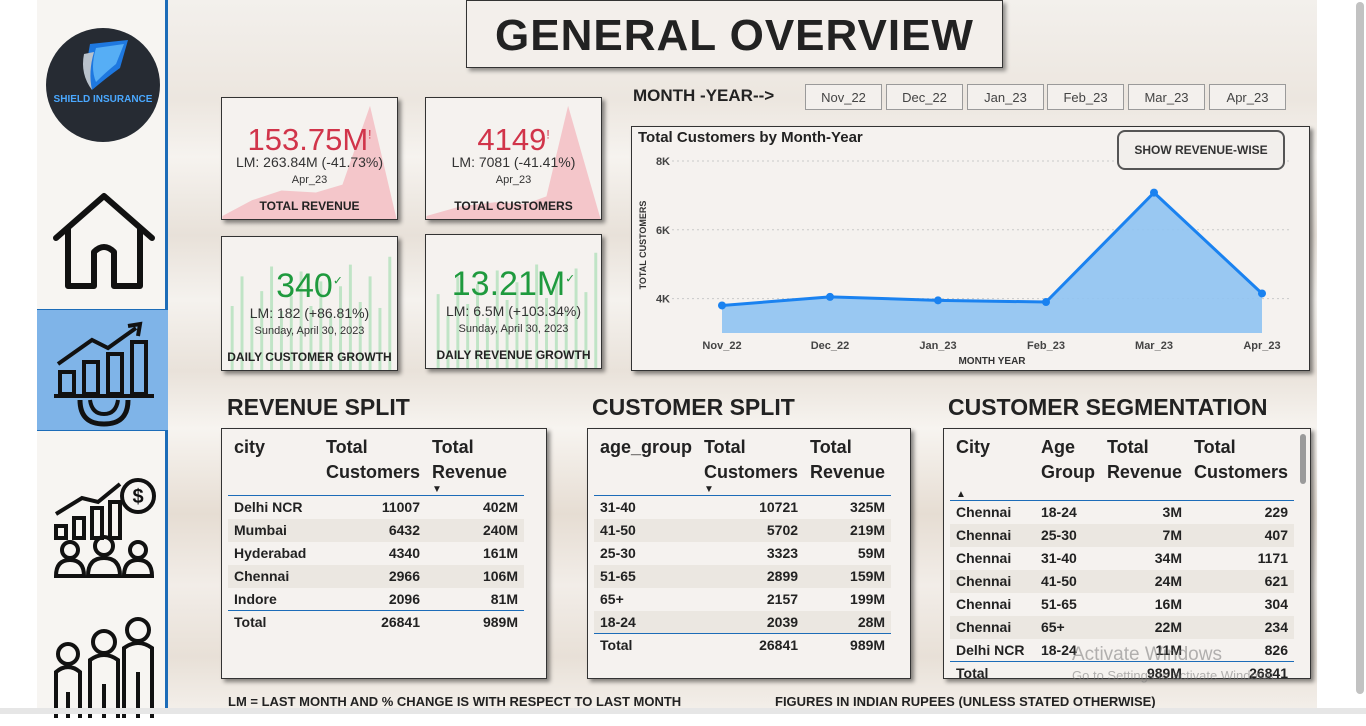  I want to click on nav-home-button, so click(102, 243).